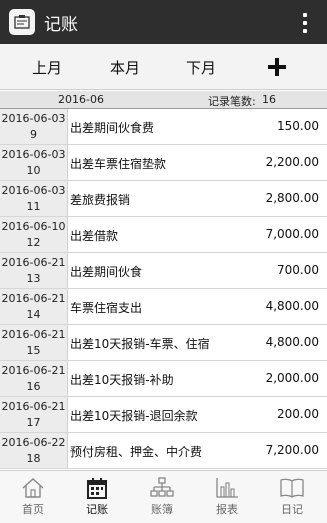  What do you see at coordinates (112, 128) in the screenshot?
I see `record-description: 出差期间伙食费` at bounding box center [112, 128].